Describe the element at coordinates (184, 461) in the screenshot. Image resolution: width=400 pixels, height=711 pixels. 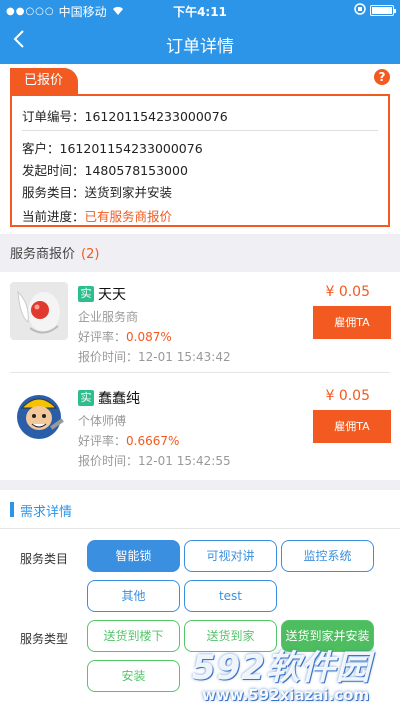
I see `quote-time-value: 12-01 15:42:55` at that location.